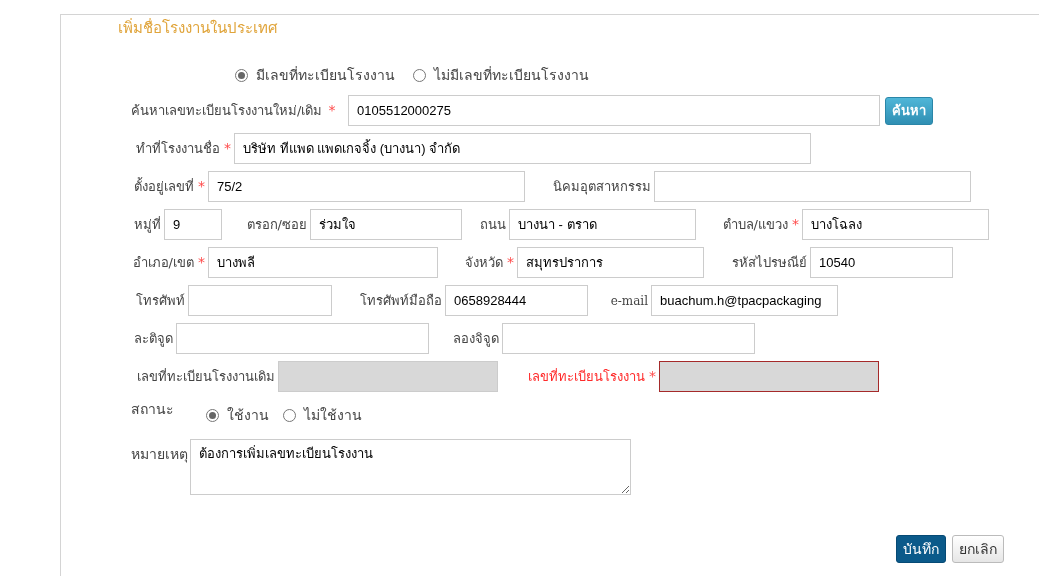 Image resolution: width=1039 pixels, height=576 pixels. What do you see at coordinates (511, 75) in the screenshot?
I see `radio-label: ไม่มีเลขที่ทะเบียนโรงงาน` at bounding box center [511, 75].